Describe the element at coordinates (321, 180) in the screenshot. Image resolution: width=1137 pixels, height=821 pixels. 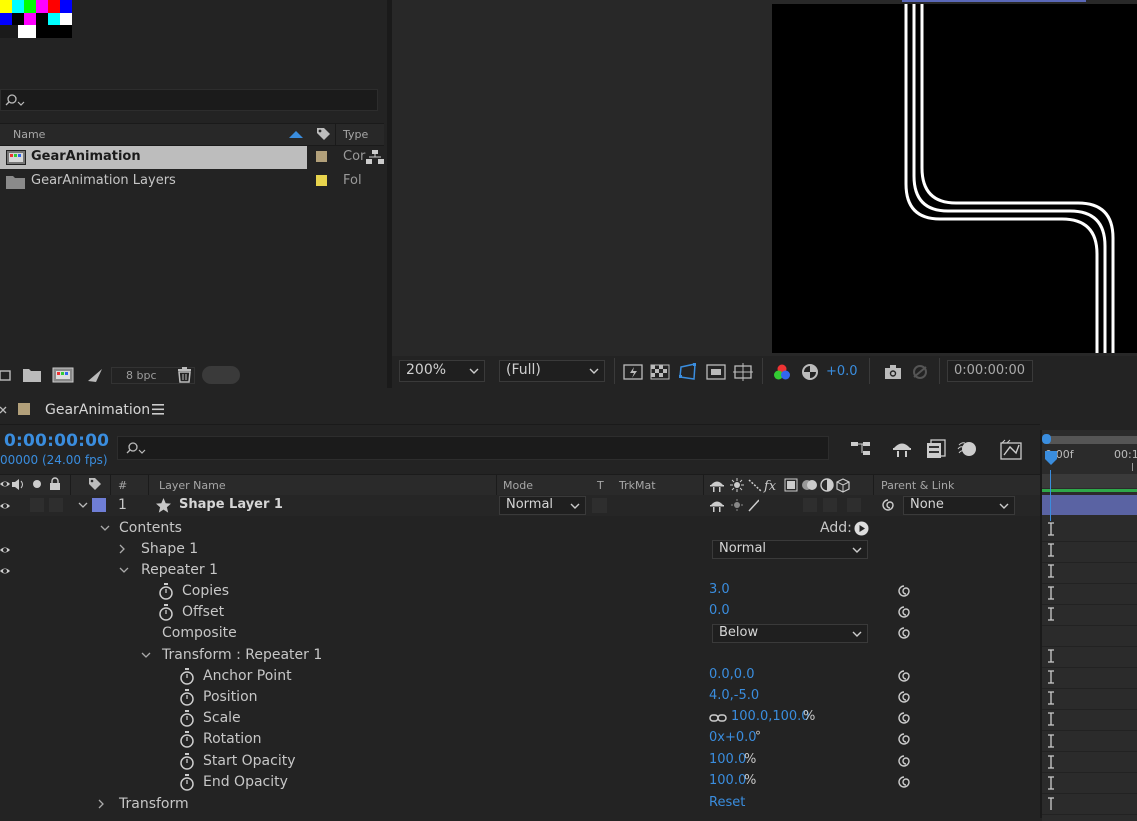
I see `label-color-swatch` at that location.